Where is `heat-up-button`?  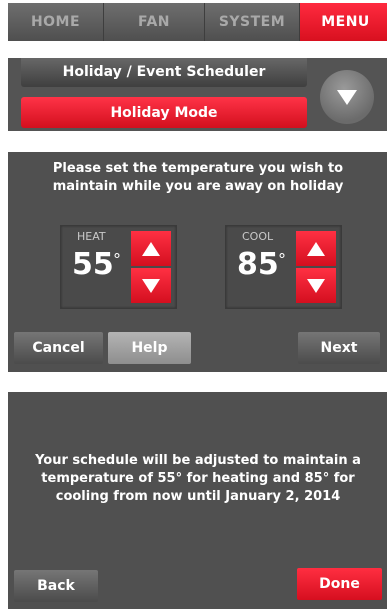
heat-up-button is located at coordinates (151, 248).